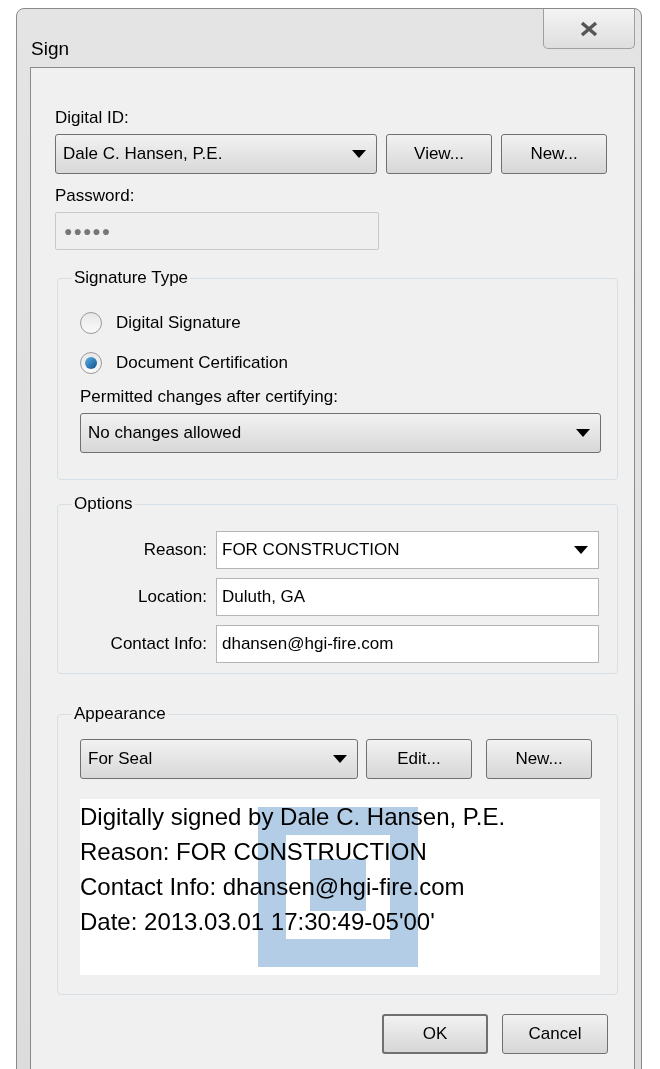 This screenshot has height=1069, width=660. What do you see at coordinates (435, 1034) in the screenshot?
I see `ok-button: OK` at bounding box center [435, 1034].